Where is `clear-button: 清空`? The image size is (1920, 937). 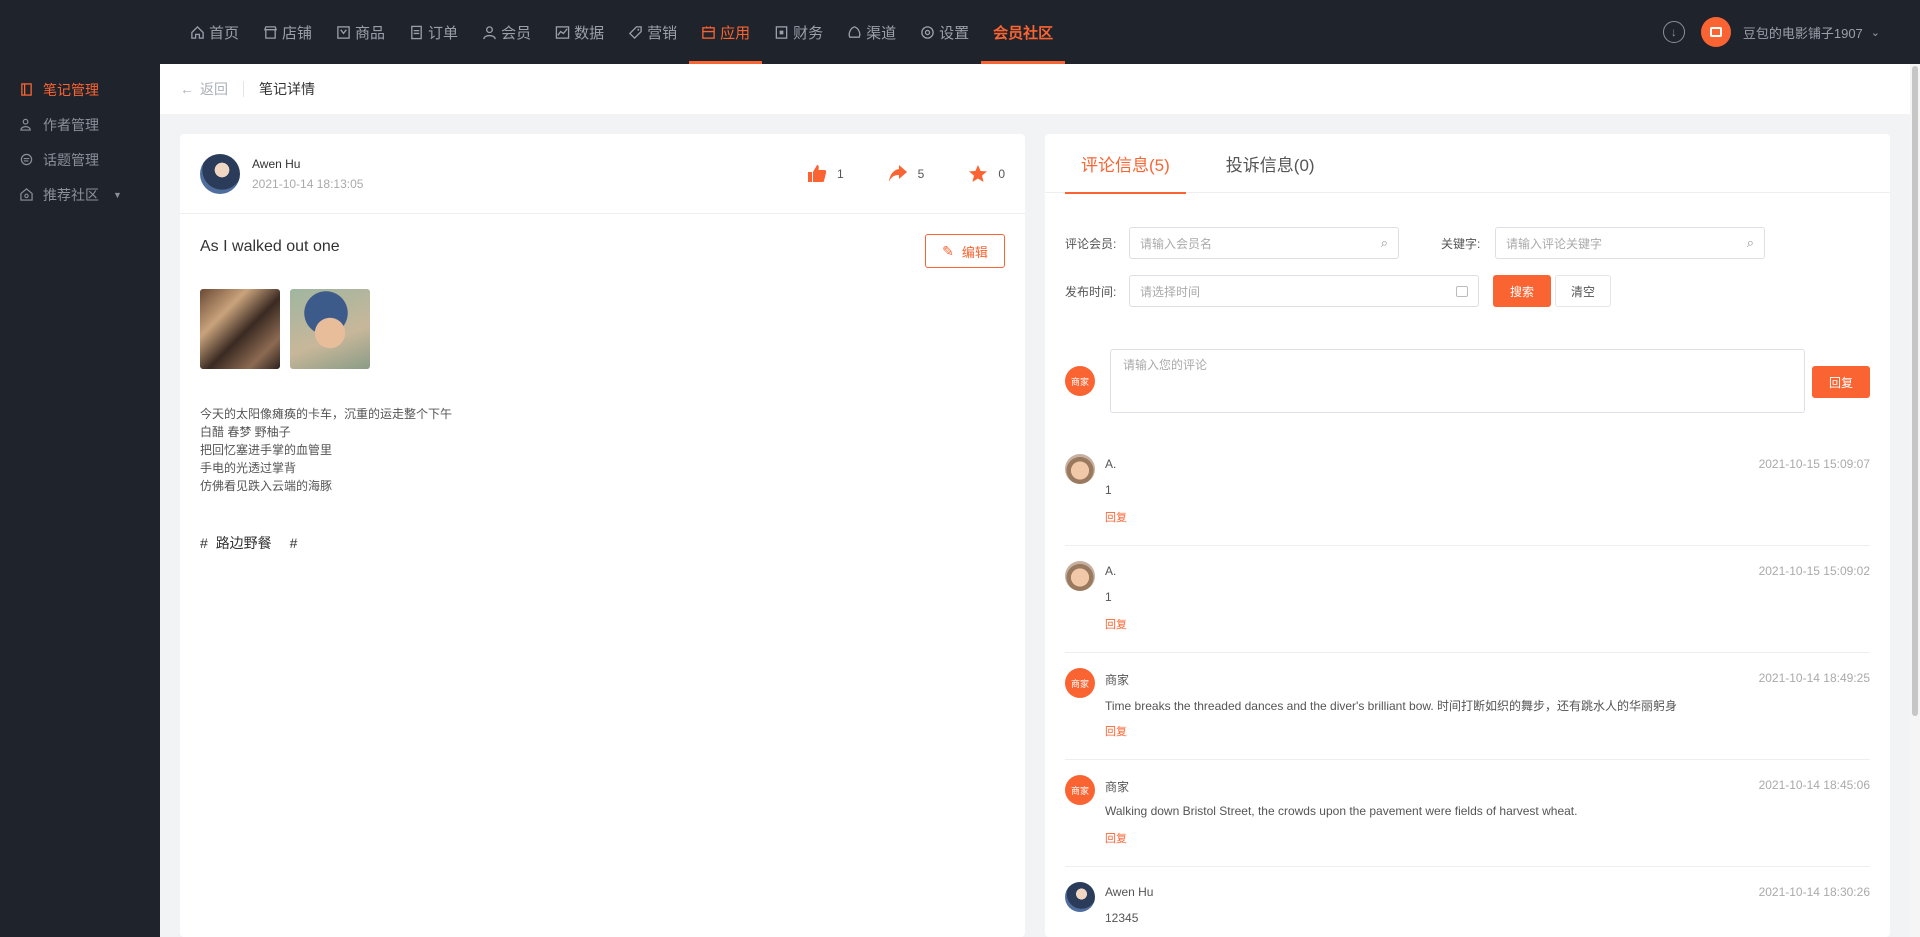 clear-button: 清空 is located at coordinates (1583, 291).